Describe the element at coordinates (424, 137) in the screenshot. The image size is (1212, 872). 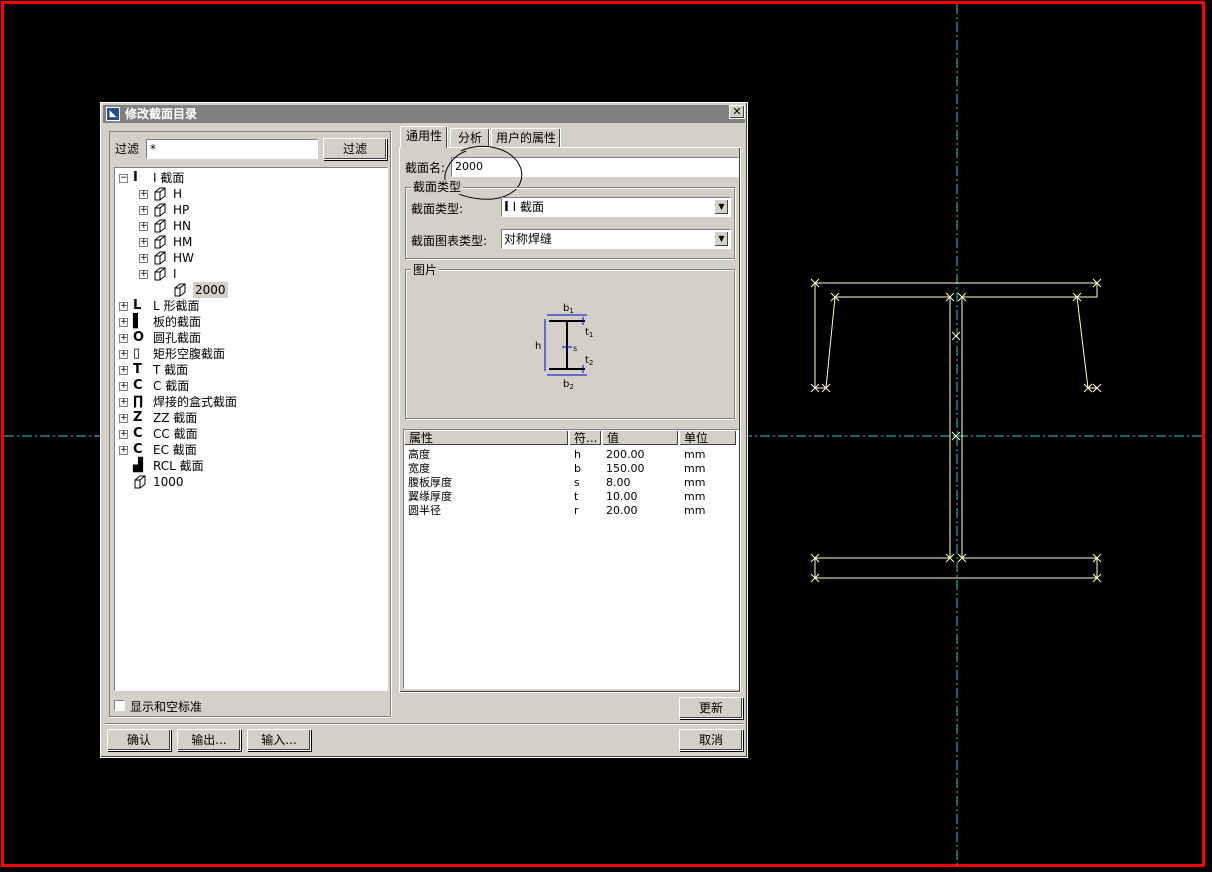
I see `tab-general: 通用性` at that location.